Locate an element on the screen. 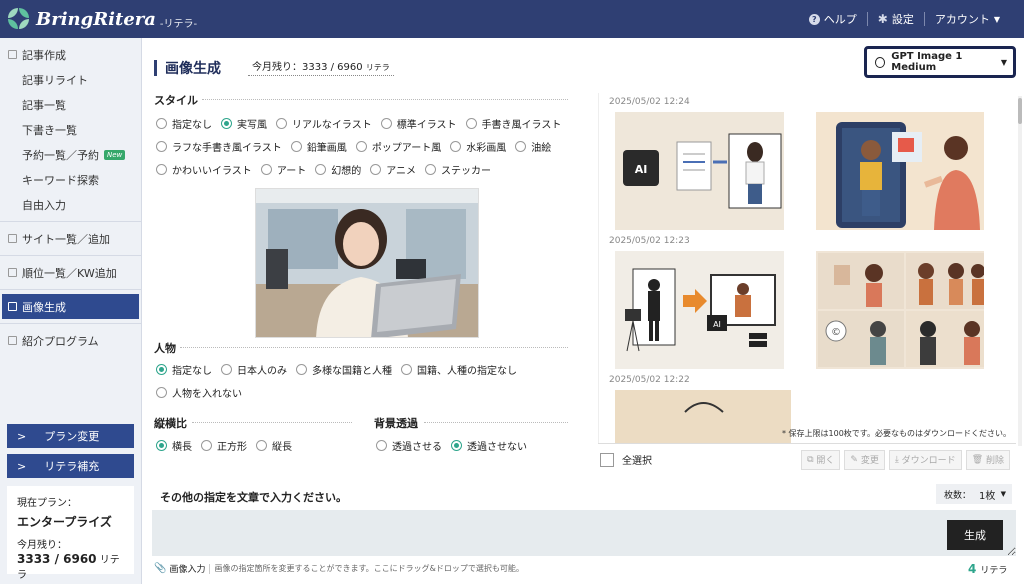  style-option: リアルなイラスト is located at coordinates (324, 123).